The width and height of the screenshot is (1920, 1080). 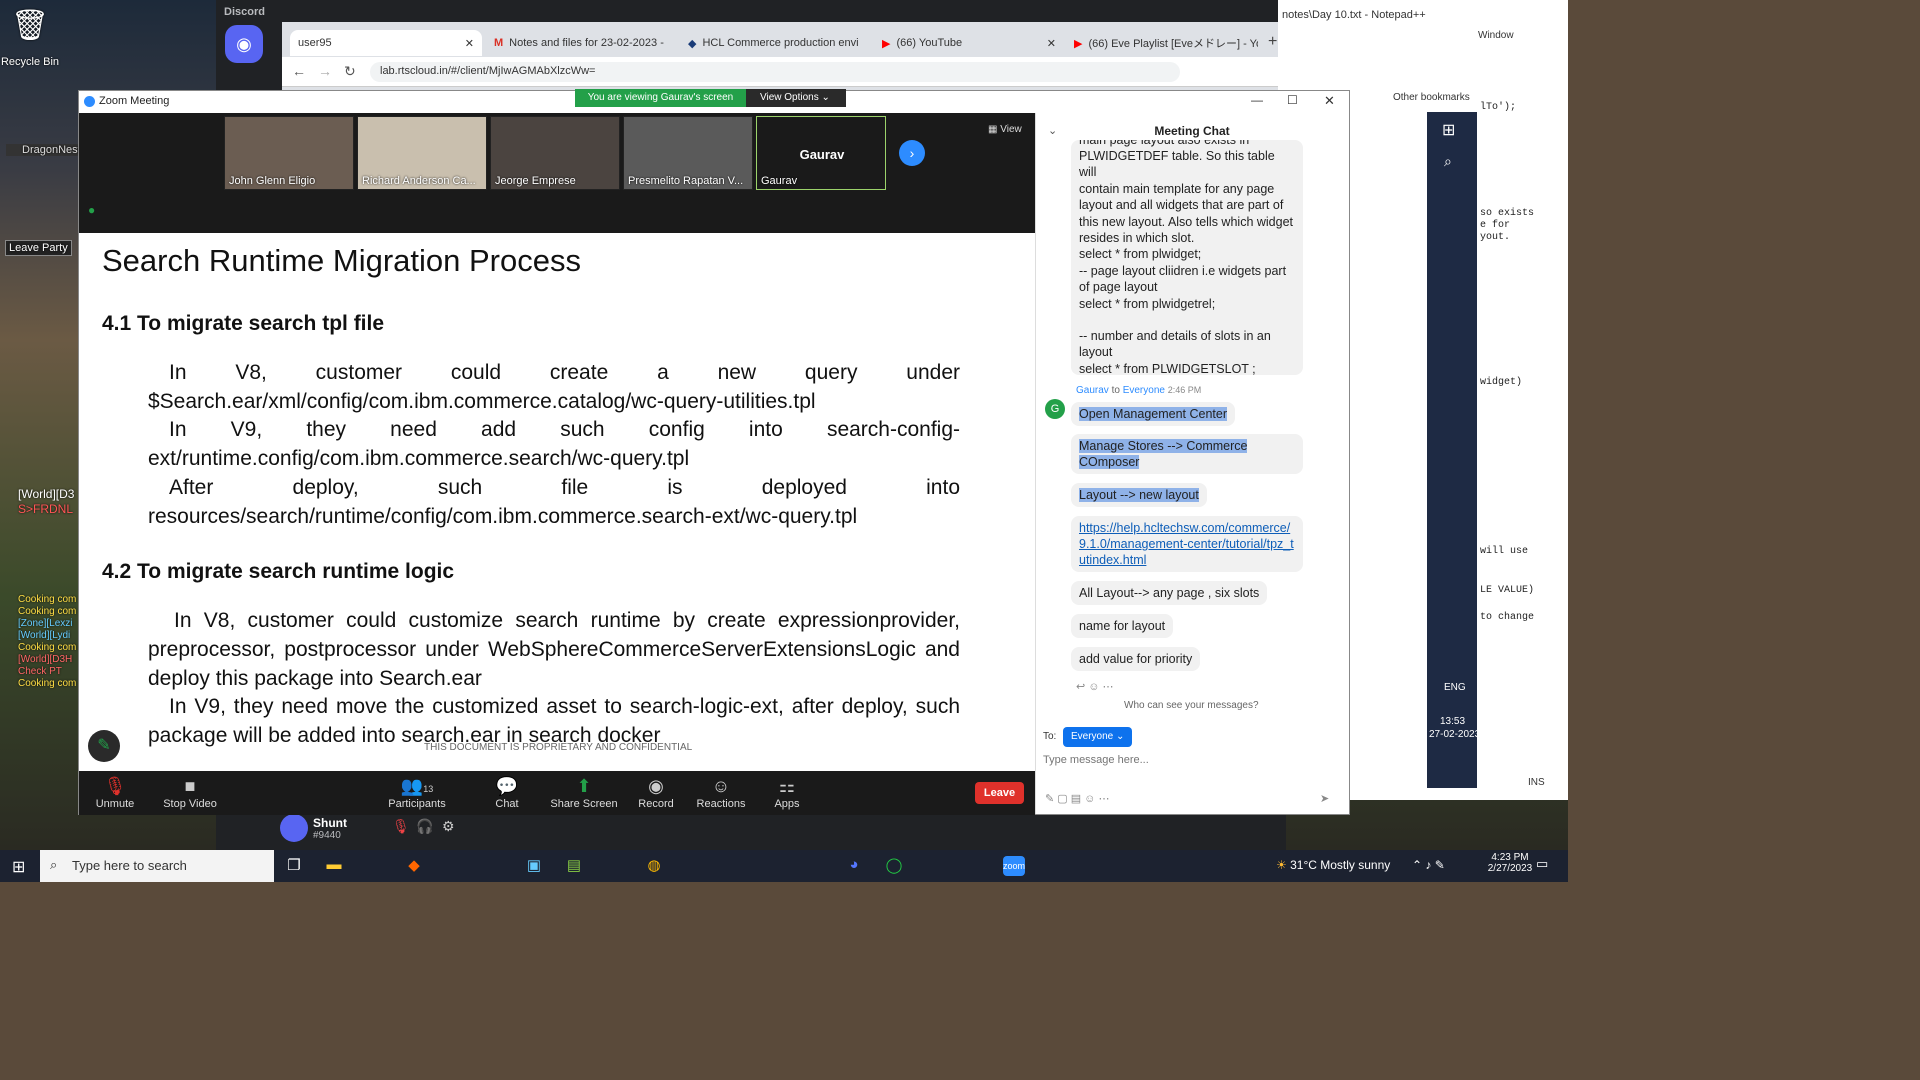 I want to click on discord-icon: ◕, so click(x=854, y=866).